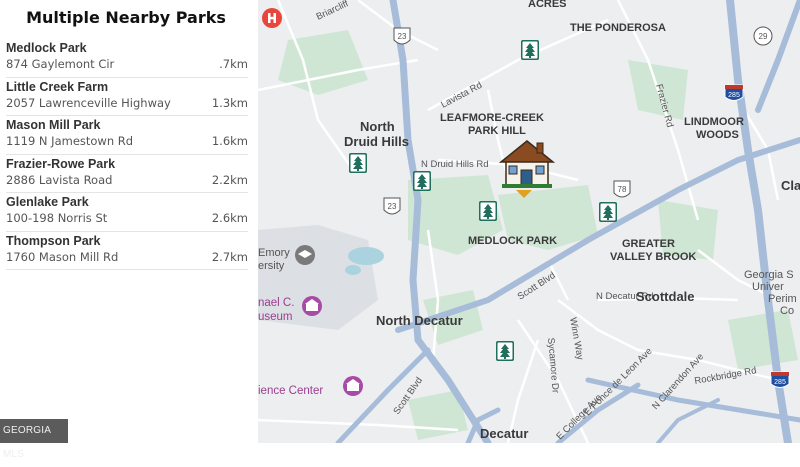 The width and height of the screenshot is (800, 467). What do you see at coordinates (377, 126) in the screenshot?
I see `area-label: North` at bounding box center [377, 126].